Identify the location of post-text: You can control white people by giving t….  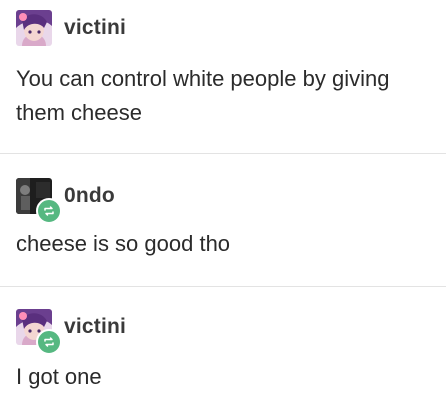
(203, 95).